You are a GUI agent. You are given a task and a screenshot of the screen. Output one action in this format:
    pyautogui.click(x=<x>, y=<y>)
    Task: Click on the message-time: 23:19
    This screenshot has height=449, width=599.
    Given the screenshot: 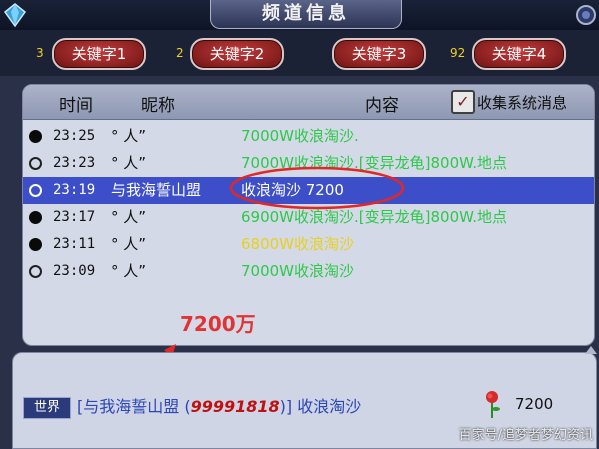 What is the action you would take?
    pyautogui.click(x=74, y=190)
    